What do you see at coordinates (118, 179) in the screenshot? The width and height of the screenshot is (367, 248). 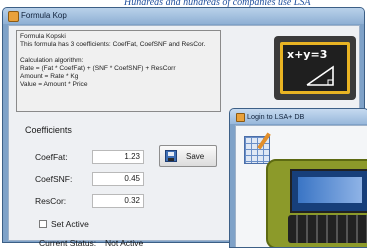 I see `coef-snf-input: 0.45` at bounding box center [118, 179].